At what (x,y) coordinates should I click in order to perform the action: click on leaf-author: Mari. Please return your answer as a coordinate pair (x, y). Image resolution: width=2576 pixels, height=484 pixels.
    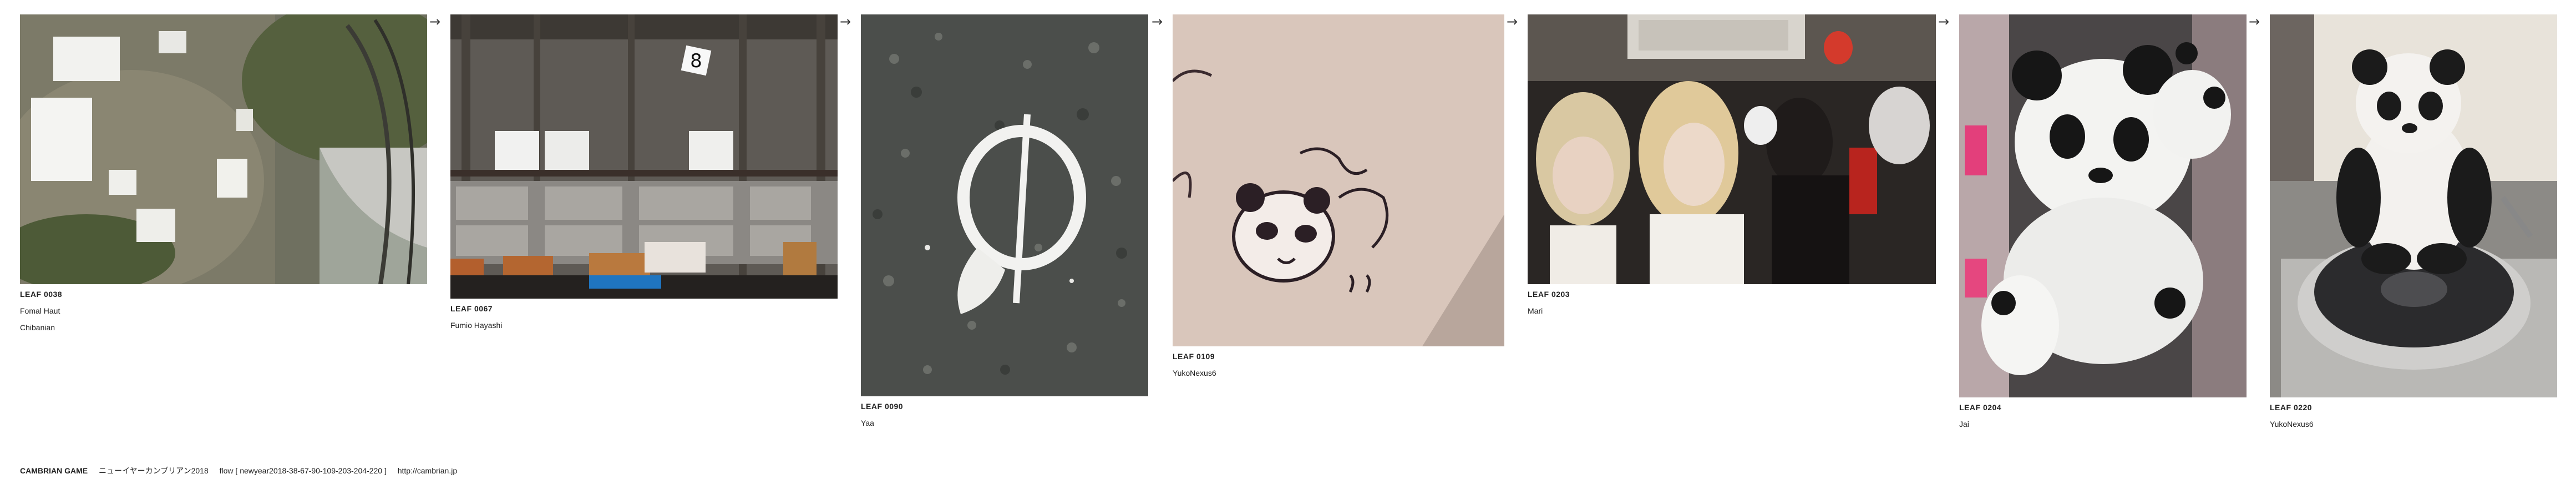
    Looking at the image, I should click on (1535, 310).